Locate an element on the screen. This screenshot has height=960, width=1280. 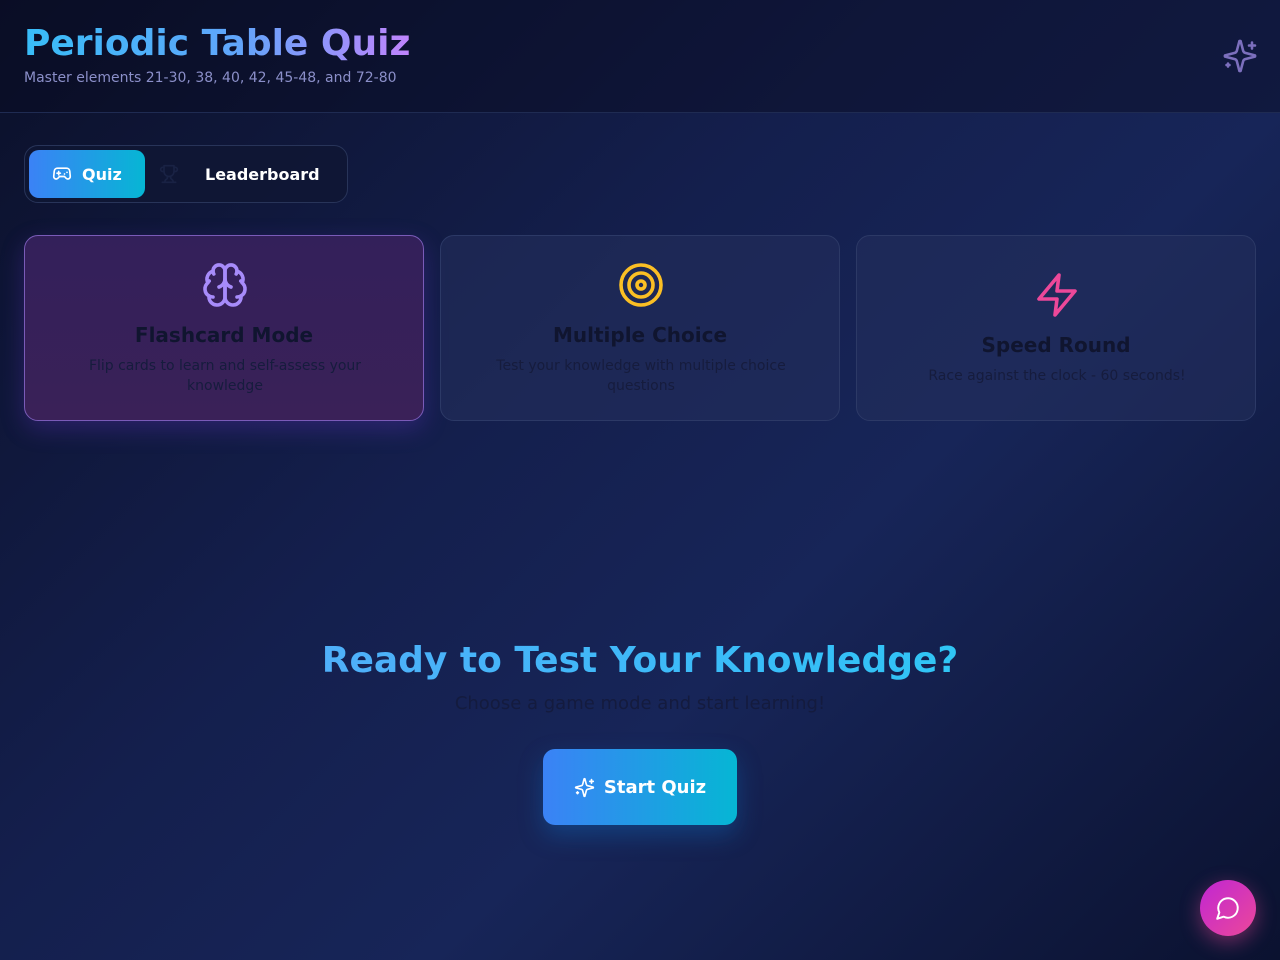
tab-leaderboard-label: Leaderboard is located at coordinates (262, 174).